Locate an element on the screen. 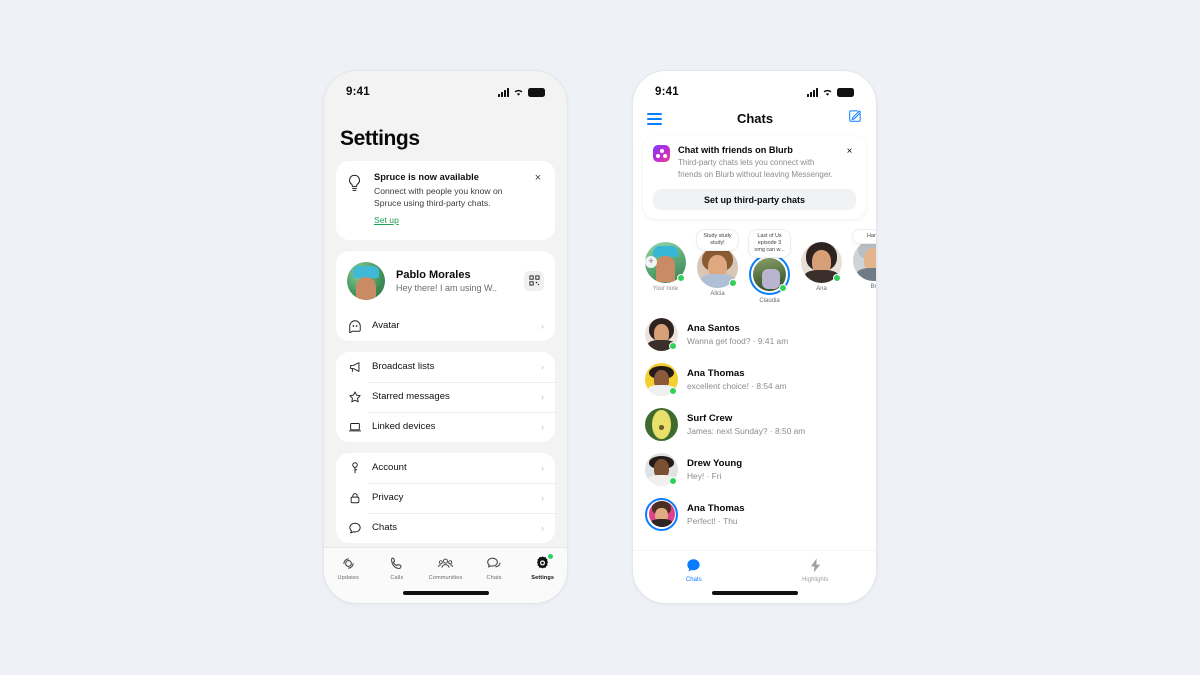 The height and width of the screenshot is (675, 1200). chat-preview: excellent choice! · 8:54 am is located at coordinates (737, 385).